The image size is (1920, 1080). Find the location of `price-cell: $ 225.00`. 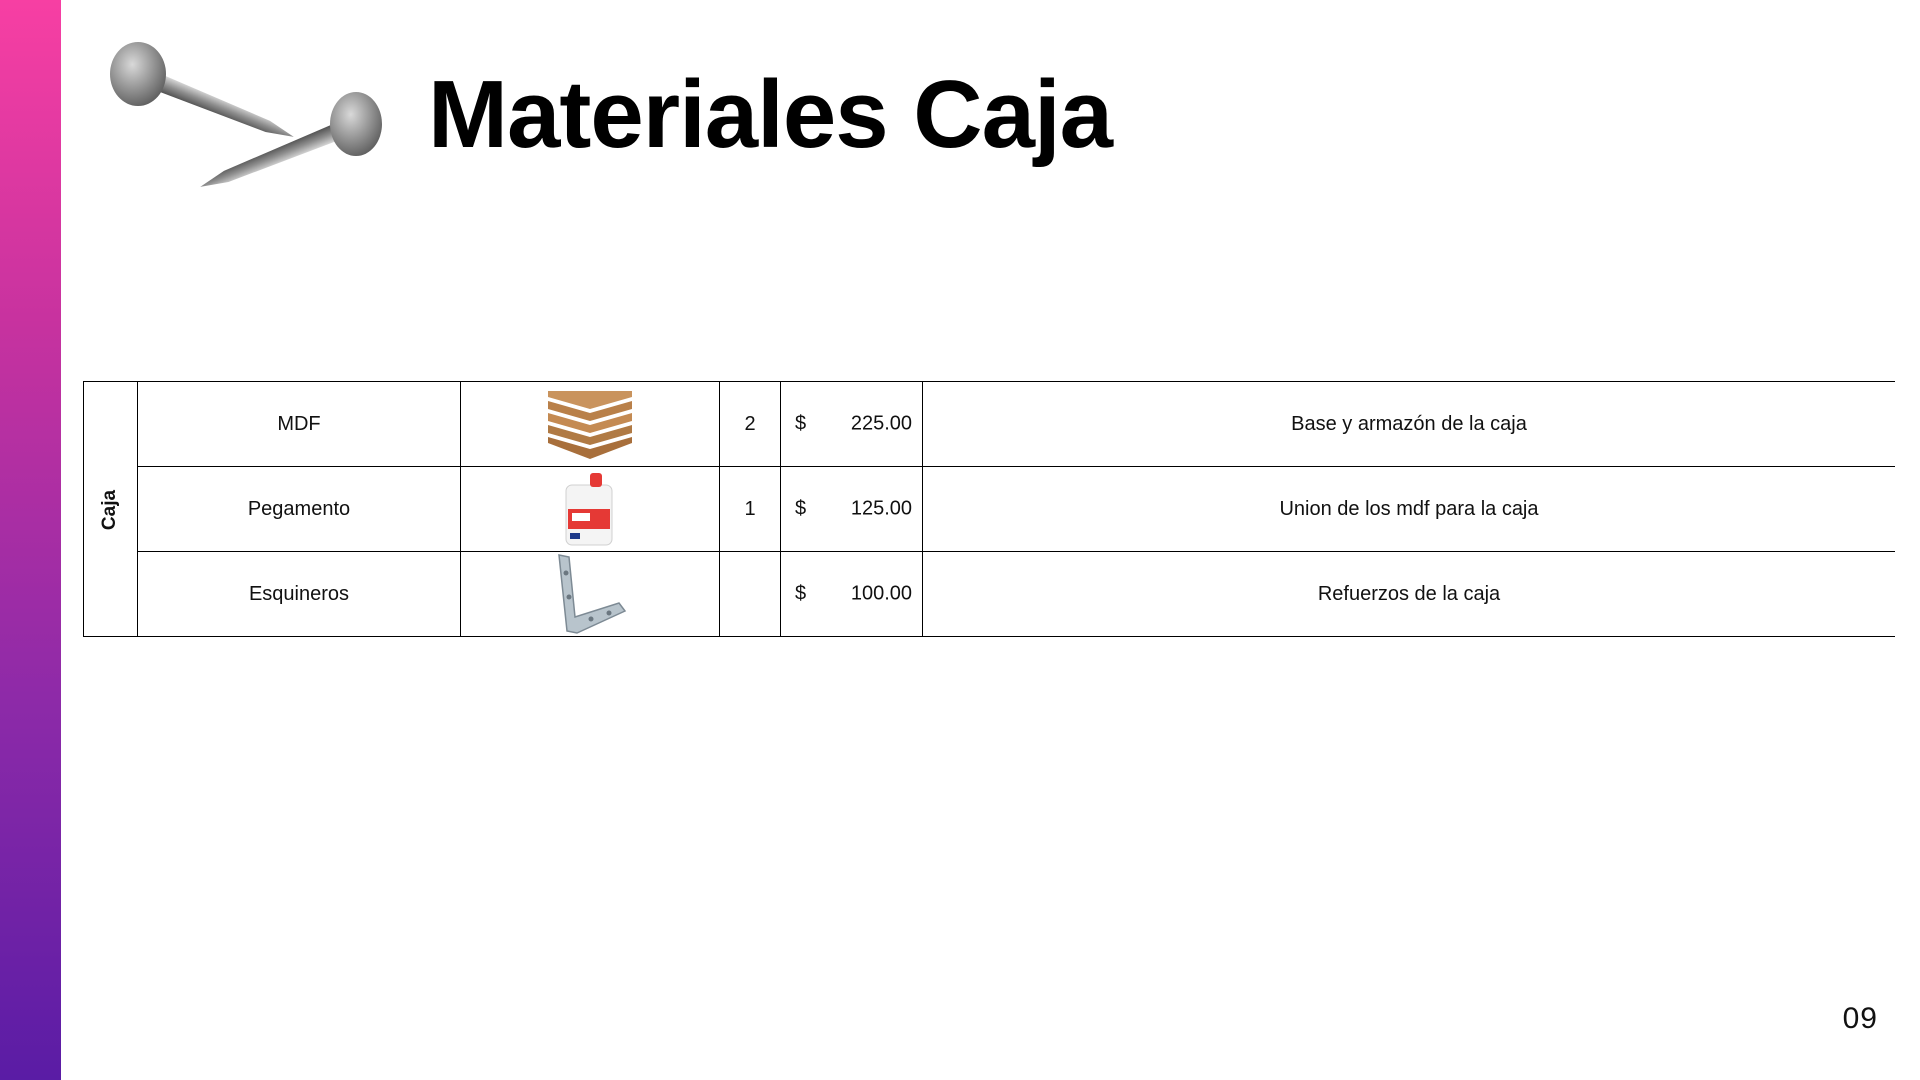

price-cell: $ 225.00 is located at coordinates (851, 424).